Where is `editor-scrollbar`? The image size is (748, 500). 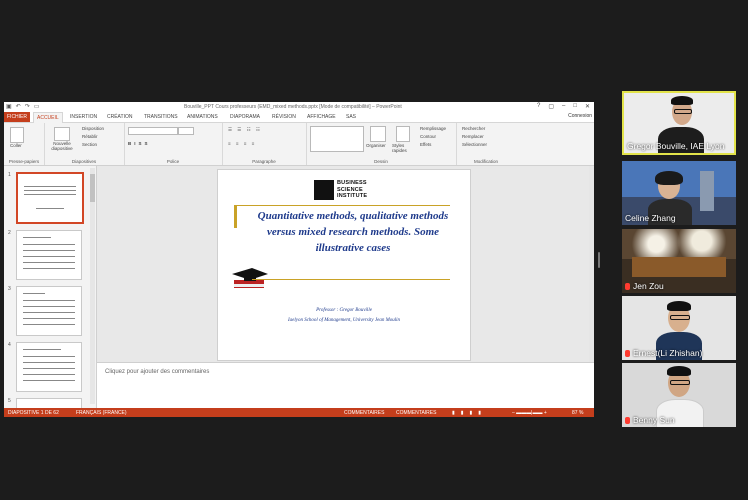
editor-scrollbar is located at coordinates (591, 264).